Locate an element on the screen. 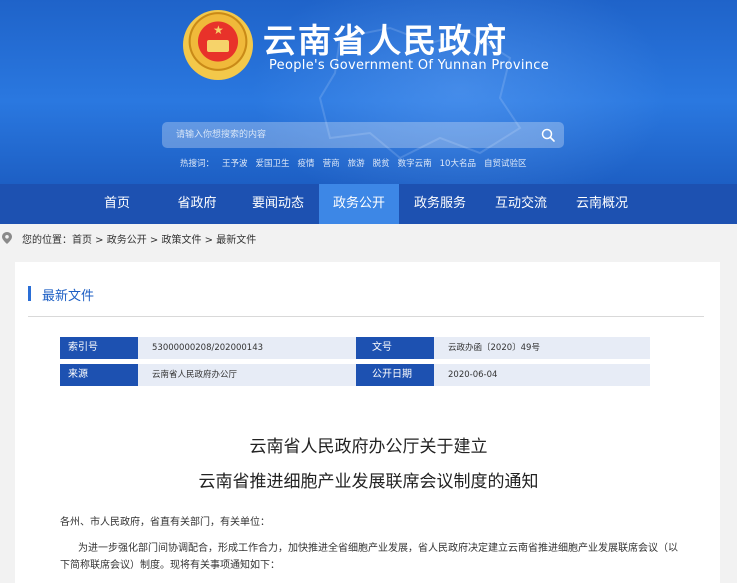 The image size is (737, 583). breadcrumb: 您的位置：首页 > 政务公开 > 政策文件 > 最新文件 is located at coordinates (368, 237).